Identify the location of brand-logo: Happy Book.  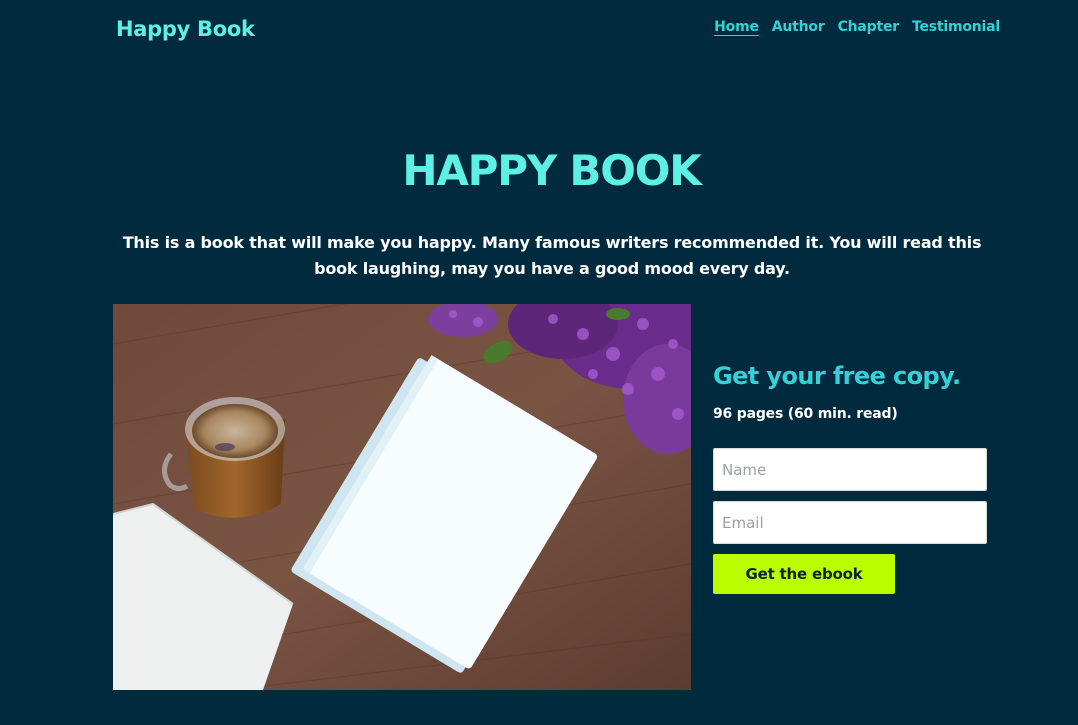
(185, 29).